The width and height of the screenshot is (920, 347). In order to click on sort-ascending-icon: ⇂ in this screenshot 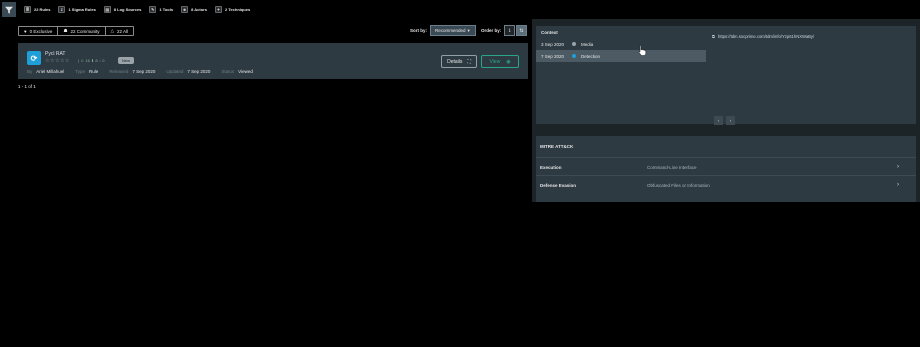, I will do `click(509, 30)`.